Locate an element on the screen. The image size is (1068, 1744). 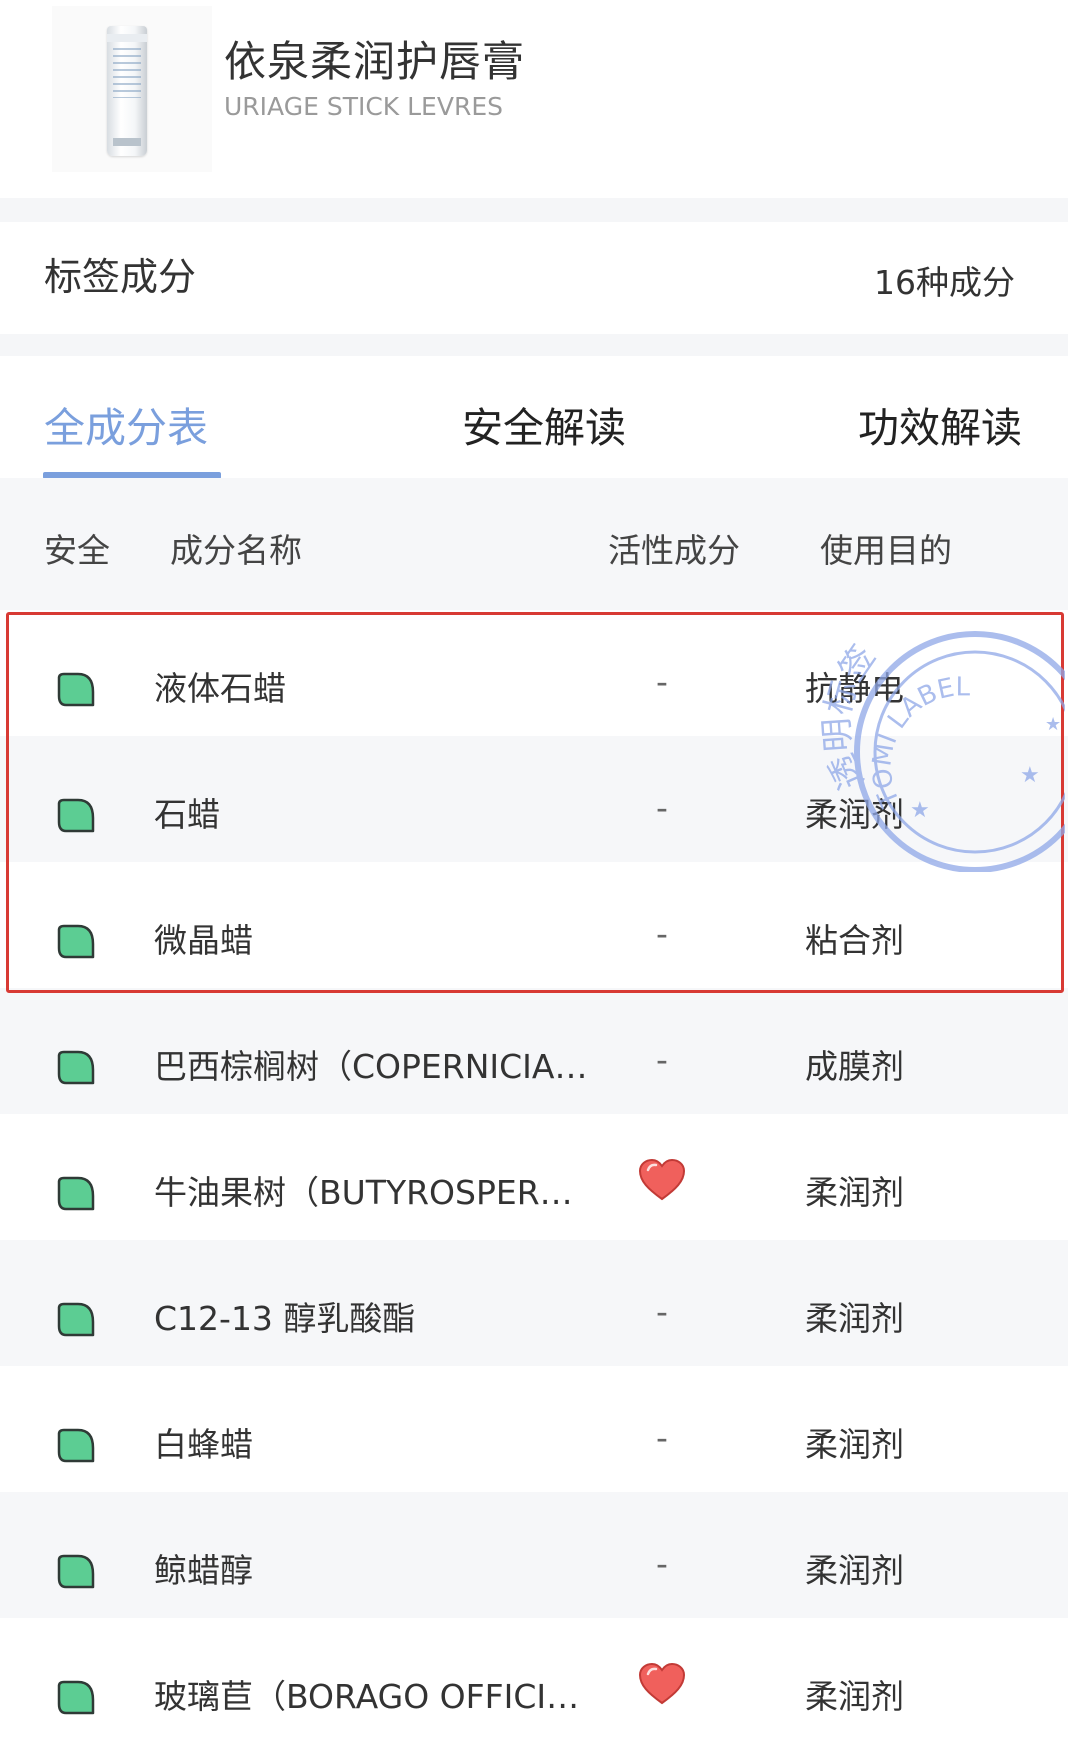
table-header: 安全 成分名称 活性成分 使用目的 is located at coordinates (534, 544).